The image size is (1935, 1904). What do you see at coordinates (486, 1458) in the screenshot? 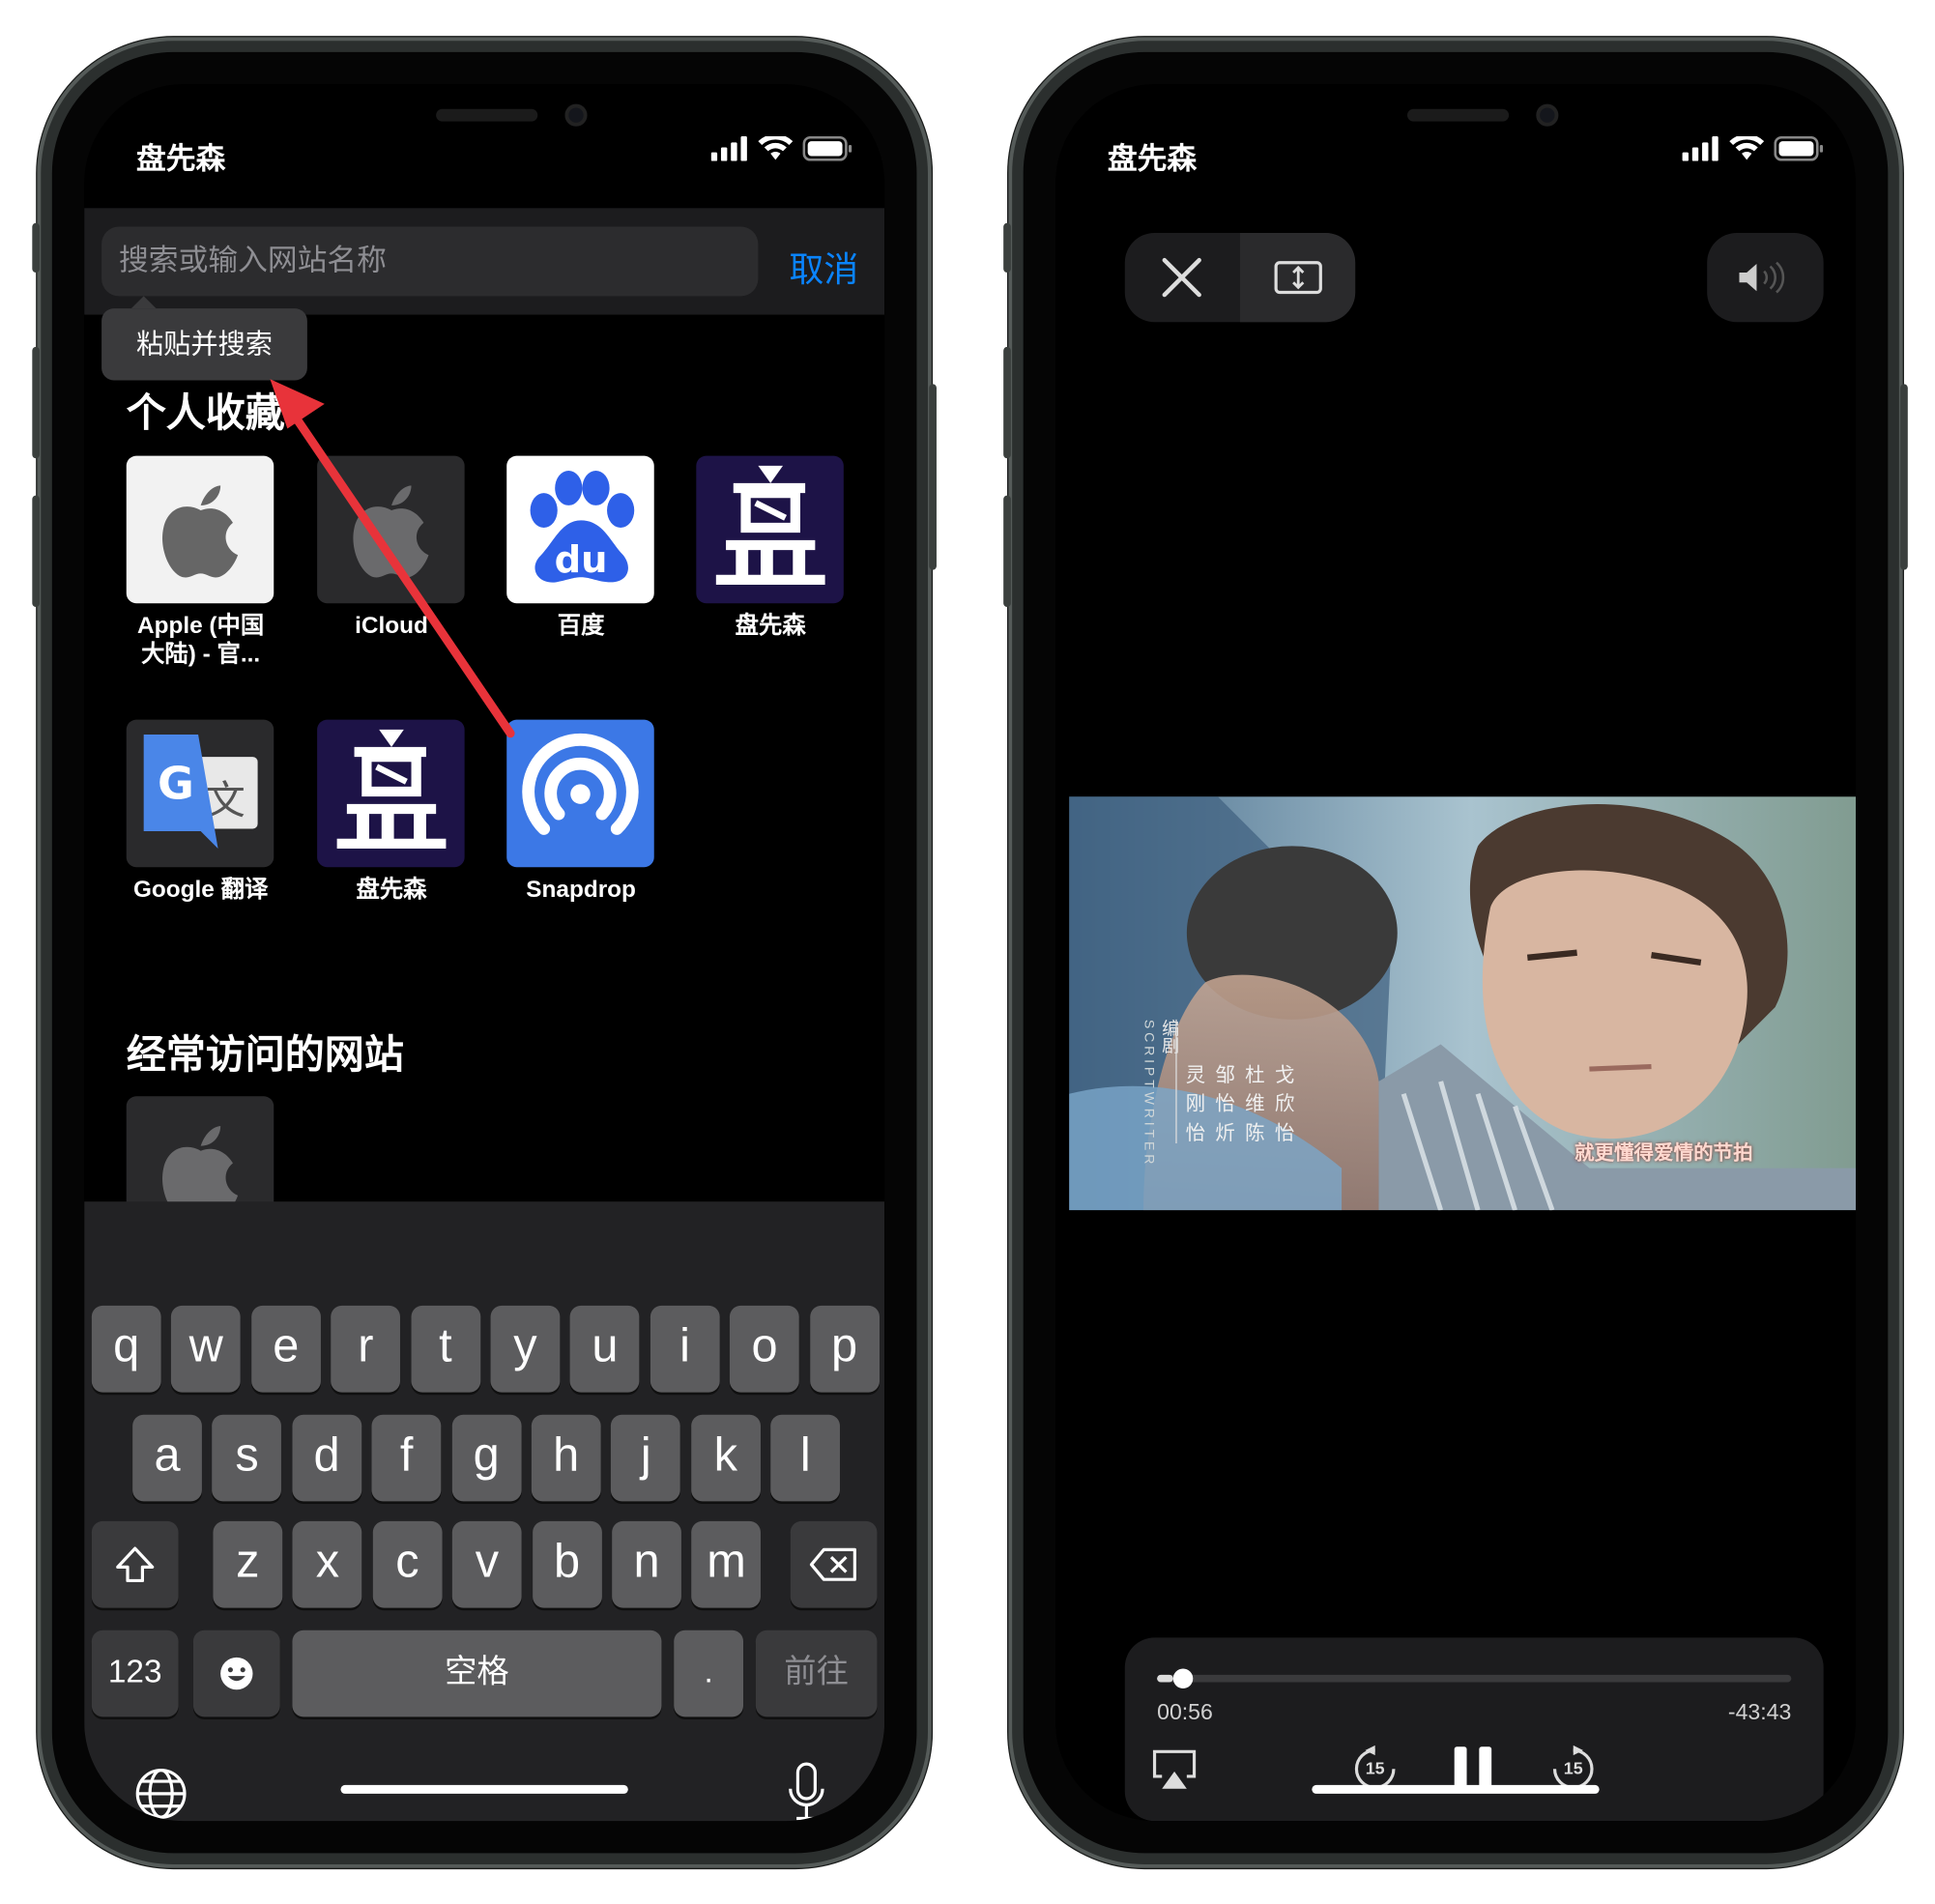
I see `key-g: g` at bounding box center [486, 1458].